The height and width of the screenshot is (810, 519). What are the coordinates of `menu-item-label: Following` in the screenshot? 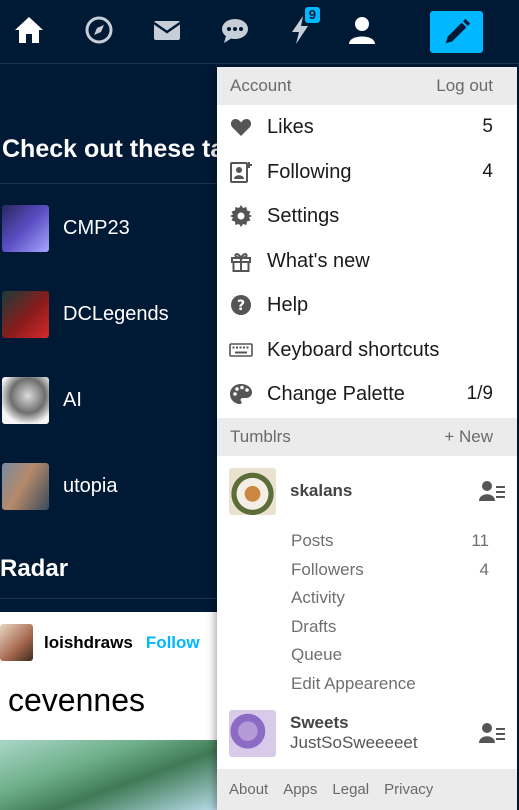 It's located at (309, 171).